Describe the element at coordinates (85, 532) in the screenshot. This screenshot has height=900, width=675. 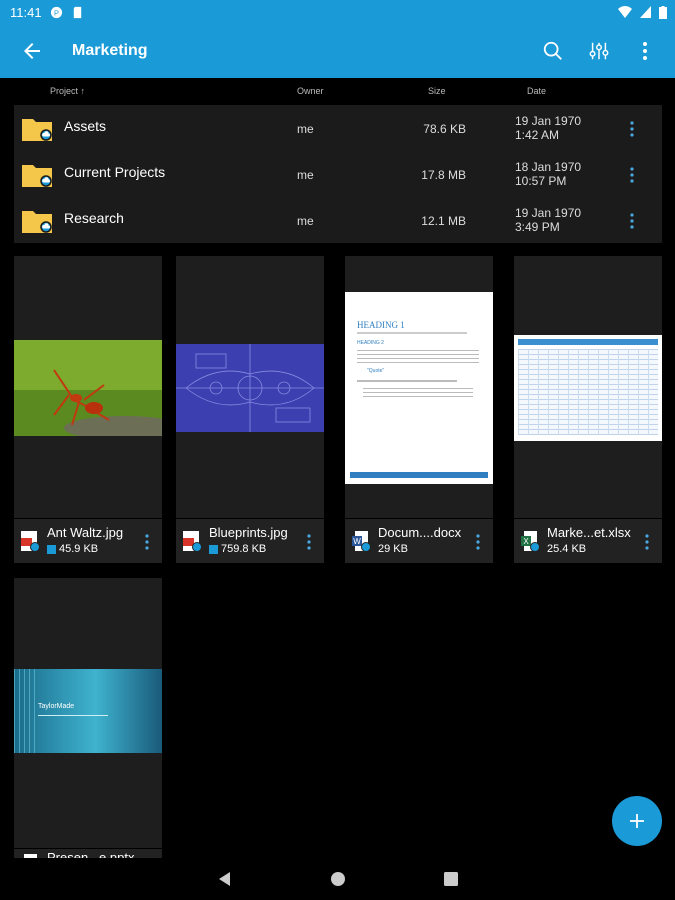
I see `file-name: Ant Waltz.jpg` at that location.